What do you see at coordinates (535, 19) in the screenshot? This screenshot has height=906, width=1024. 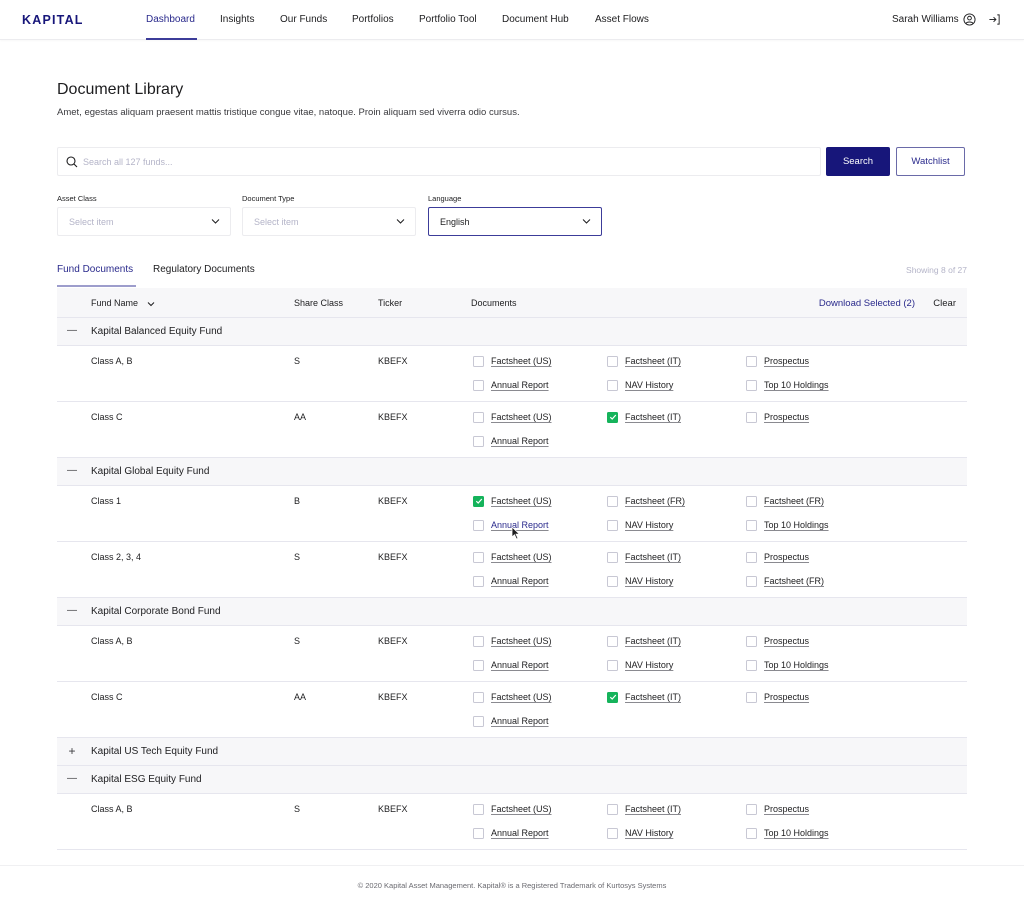 I see `nav-item-document-hub: Document Hub` at bounding box center [535, 19].